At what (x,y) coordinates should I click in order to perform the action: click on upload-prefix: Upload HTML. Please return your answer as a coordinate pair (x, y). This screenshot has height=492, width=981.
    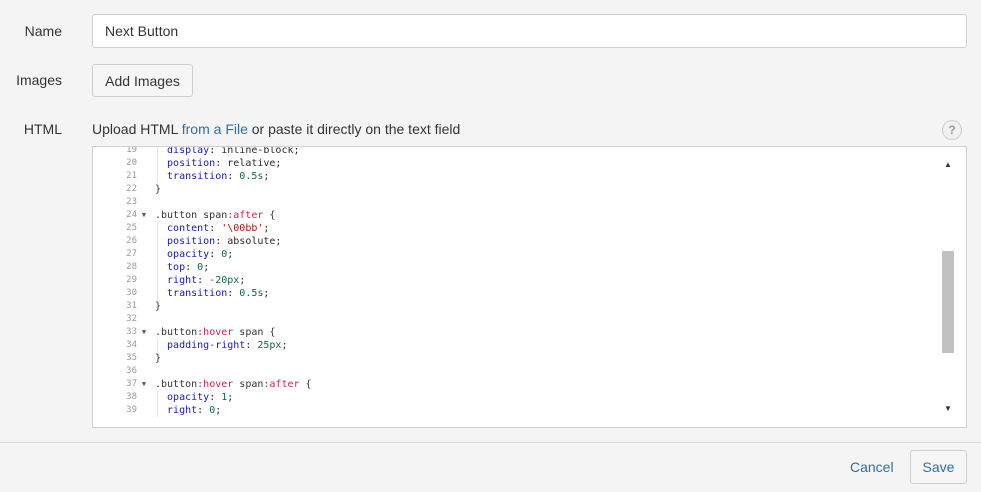
    Looking at the image, I should click on (137, 129).